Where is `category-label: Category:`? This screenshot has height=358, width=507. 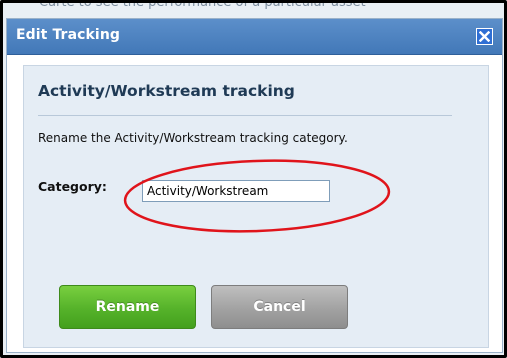
category-label: Category: is located at coordinates (72, 186).